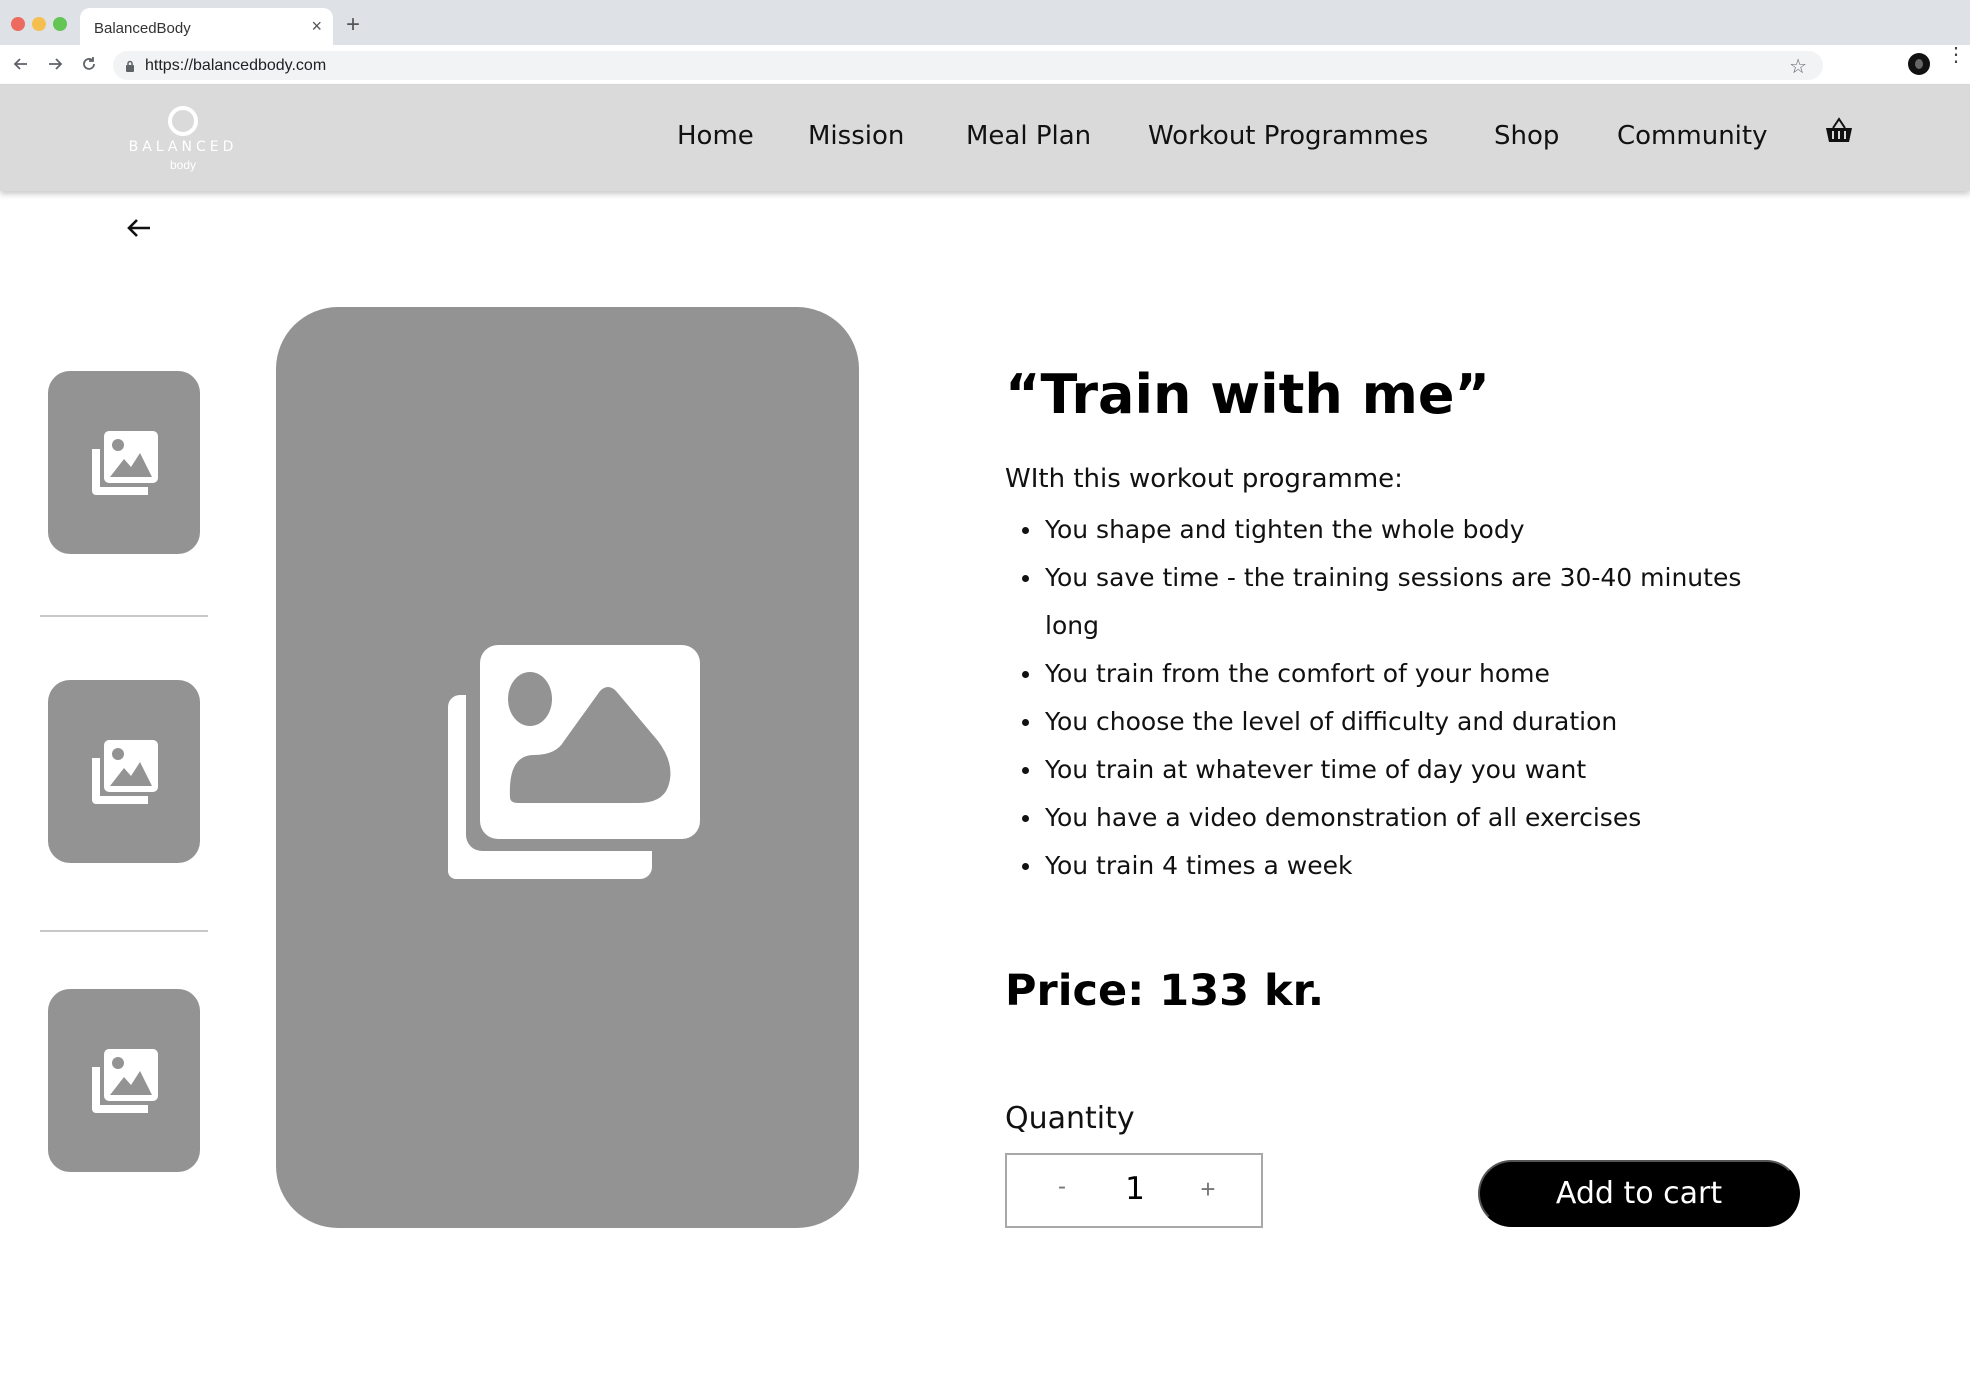 This screenshot has height=1386, width=1970. What do you see at coordinates (353, 25) in the screenshot?
I see `new-tab-icon: +` at bounding box center [353, 25].